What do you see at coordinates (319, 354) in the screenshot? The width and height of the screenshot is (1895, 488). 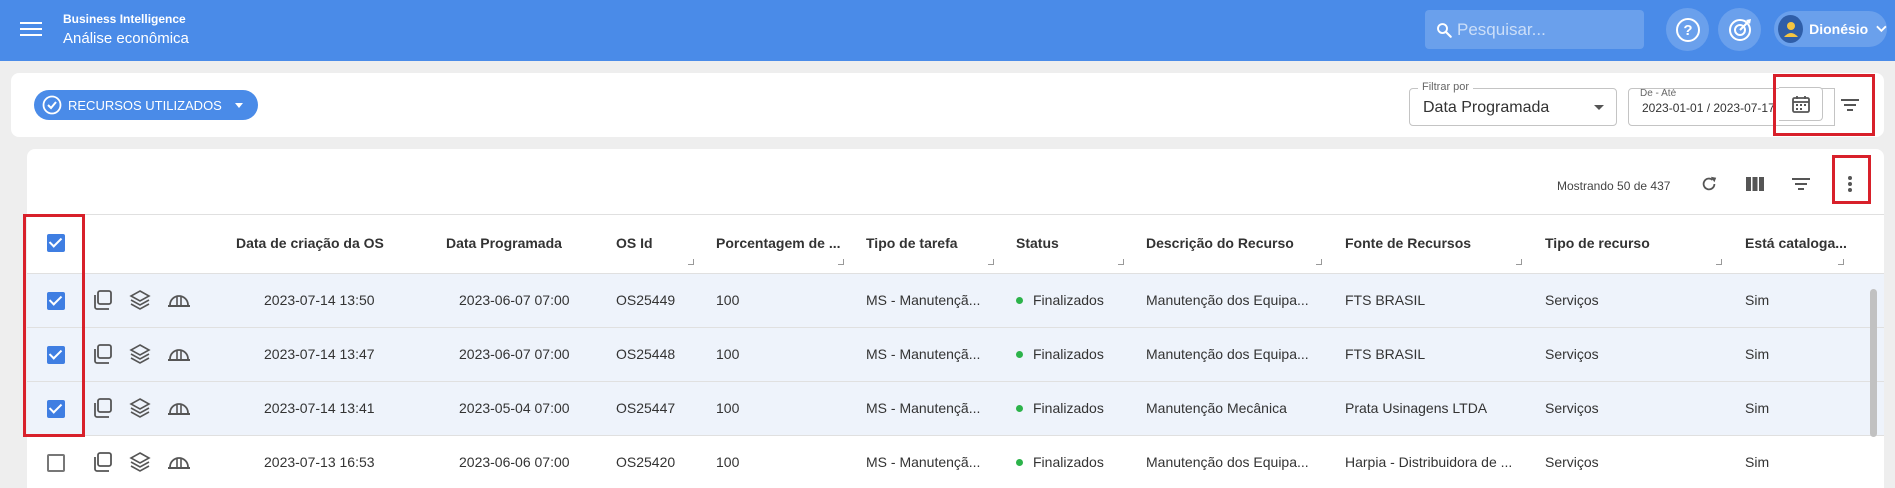 I see `cell-created-date: 2023-07-14 13:47` at bounding box center [319, 354].